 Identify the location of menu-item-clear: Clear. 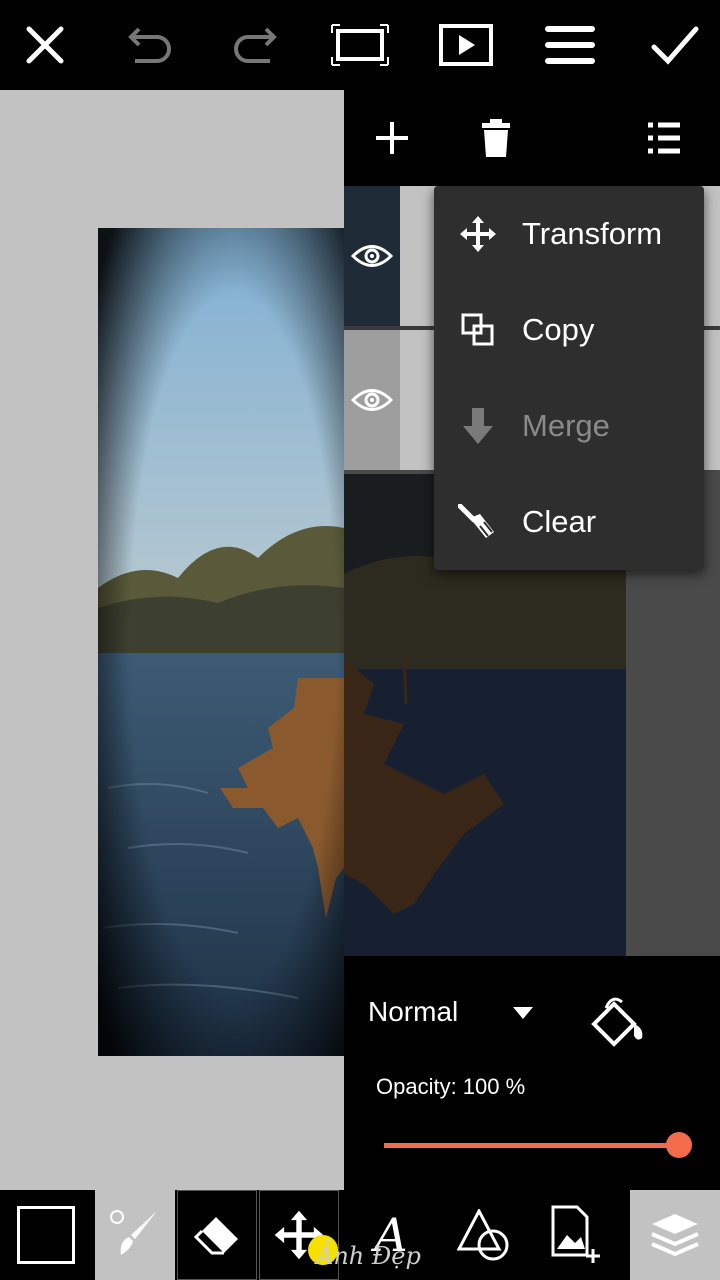
(569, 522).